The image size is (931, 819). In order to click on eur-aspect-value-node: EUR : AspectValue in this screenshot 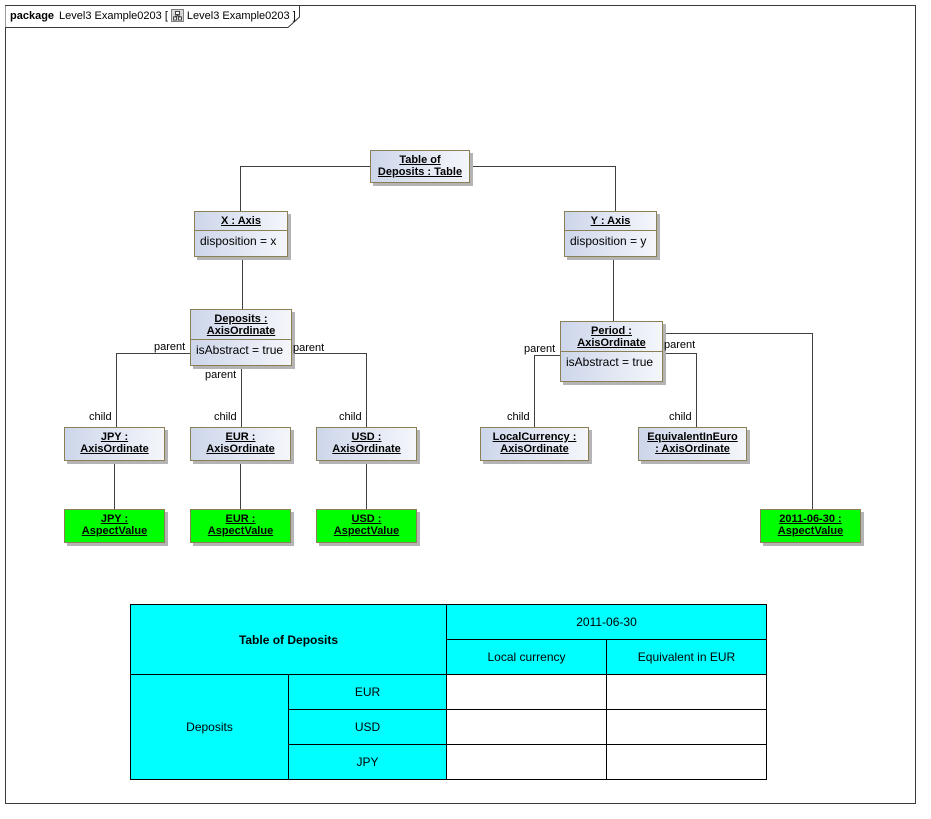, I will do `click(240, 526)`.